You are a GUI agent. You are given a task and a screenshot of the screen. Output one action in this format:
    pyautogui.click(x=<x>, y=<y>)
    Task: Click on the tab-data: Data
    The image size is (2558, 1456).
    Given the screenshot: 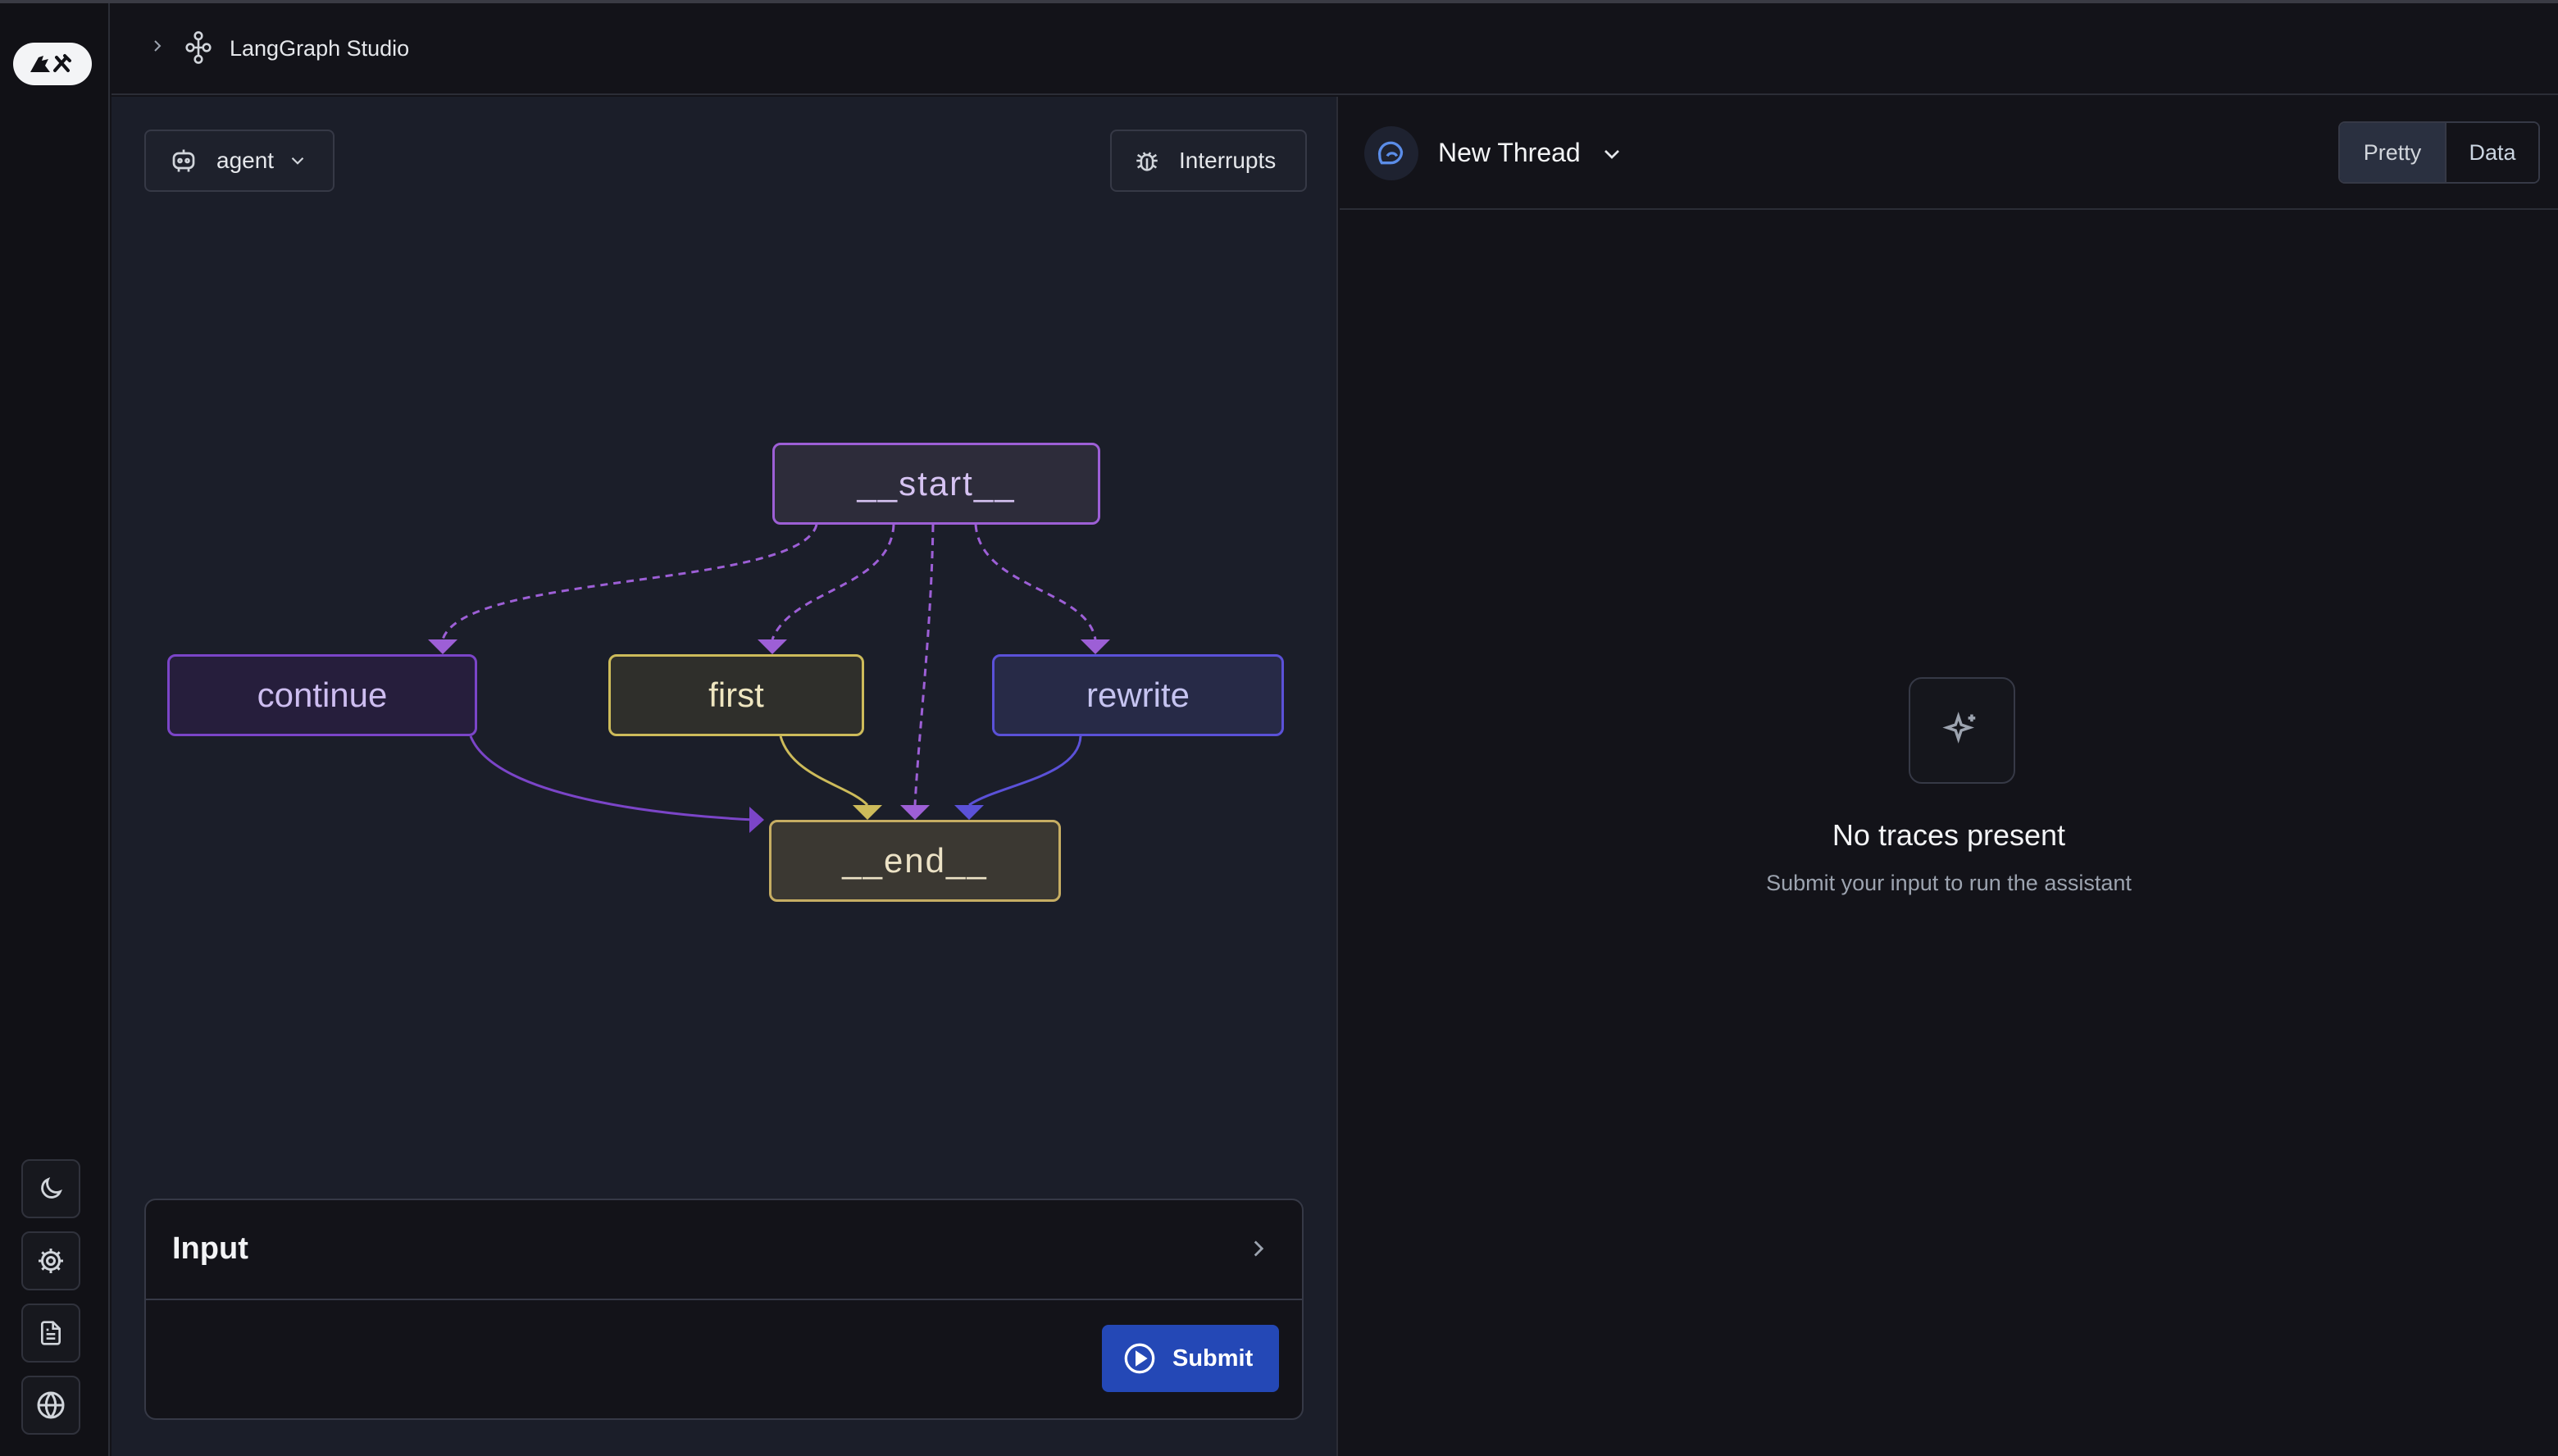 What is the action you would take?
    pyautogui.click(x=2492, y=152)
    